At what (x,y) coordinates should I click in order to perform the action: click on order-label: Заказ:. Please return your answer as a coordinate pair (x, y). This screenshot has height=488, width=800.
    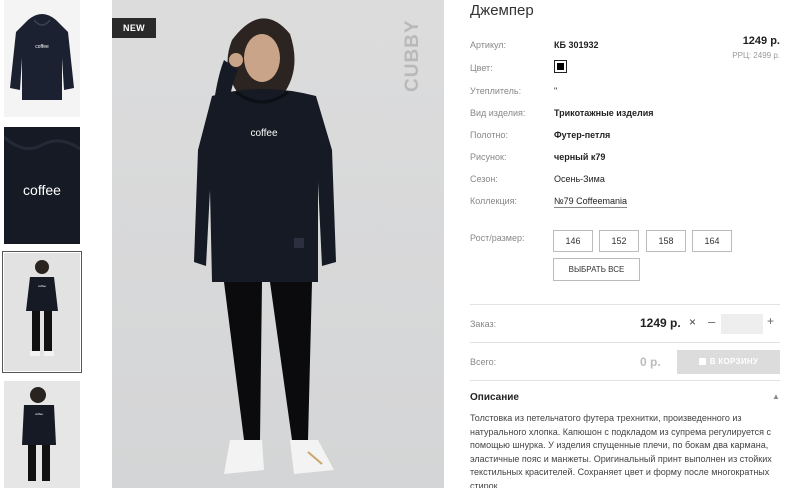
    Looking at the image, I should click on (483, 324).